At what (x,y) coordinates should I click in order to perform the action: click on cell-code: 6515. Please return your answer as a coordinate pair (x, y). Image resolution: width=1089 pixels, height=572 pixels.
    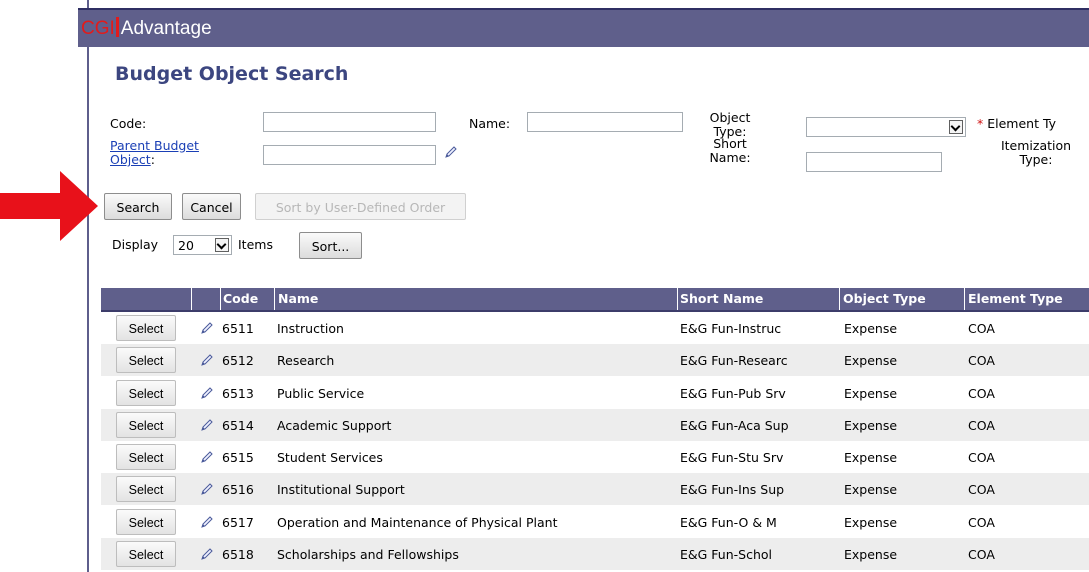
    Looking at the image, I should click on (238, 457).